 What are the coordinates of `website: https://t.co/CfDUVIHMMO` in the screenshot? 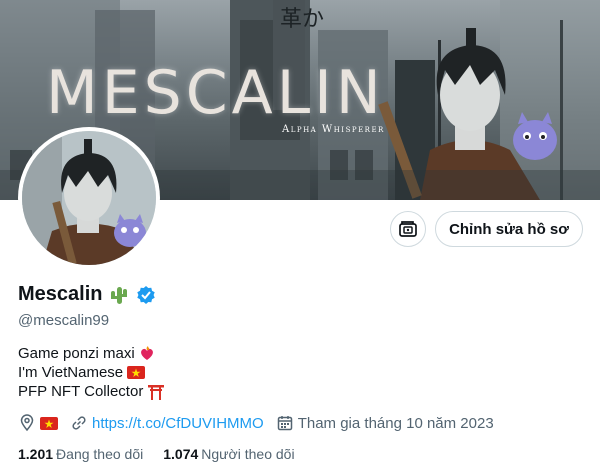 It's located at (167, 423).